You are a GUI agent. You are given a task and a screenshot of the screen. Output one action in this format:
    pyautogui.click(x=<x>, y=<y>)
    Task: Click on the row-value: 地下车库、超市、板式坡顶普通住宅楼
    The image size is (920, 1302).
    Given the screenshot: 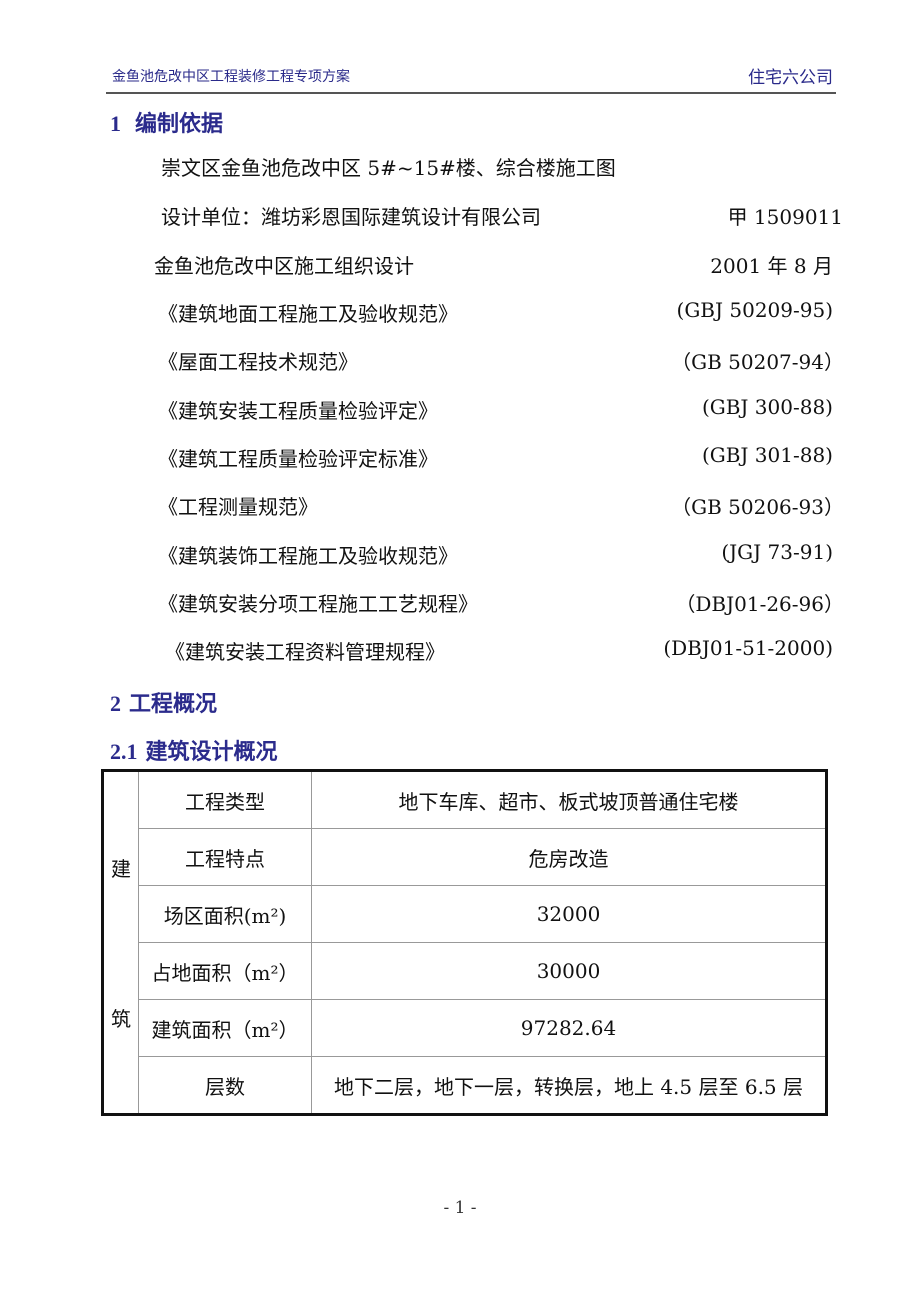 What is the action you would take?
    pyautogui.click(x=569, y=799)
    